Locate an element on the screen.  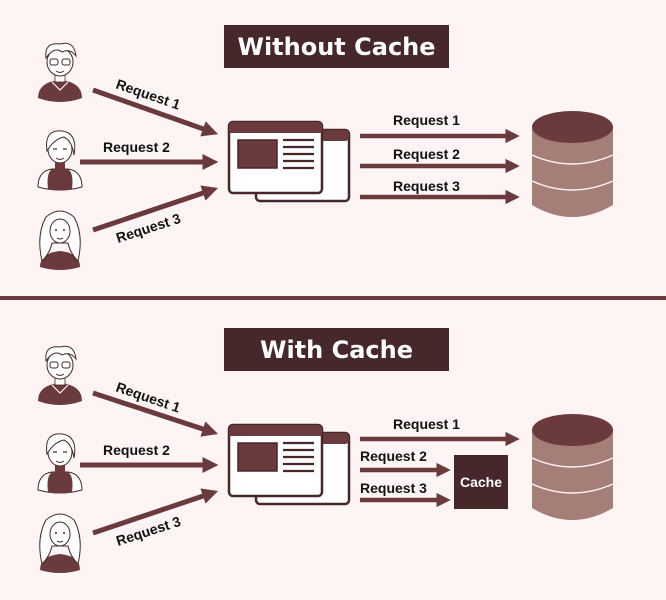
panel-title-box: With Cache is located at coordinates (336, 349).